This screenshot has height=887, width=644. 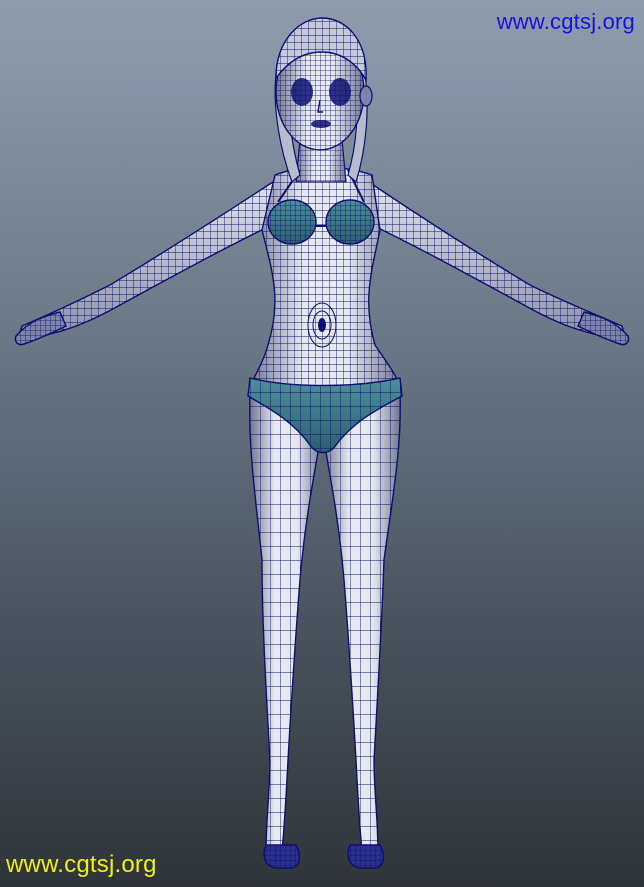 I want to click on left-leg, so click(x=286, y=622).